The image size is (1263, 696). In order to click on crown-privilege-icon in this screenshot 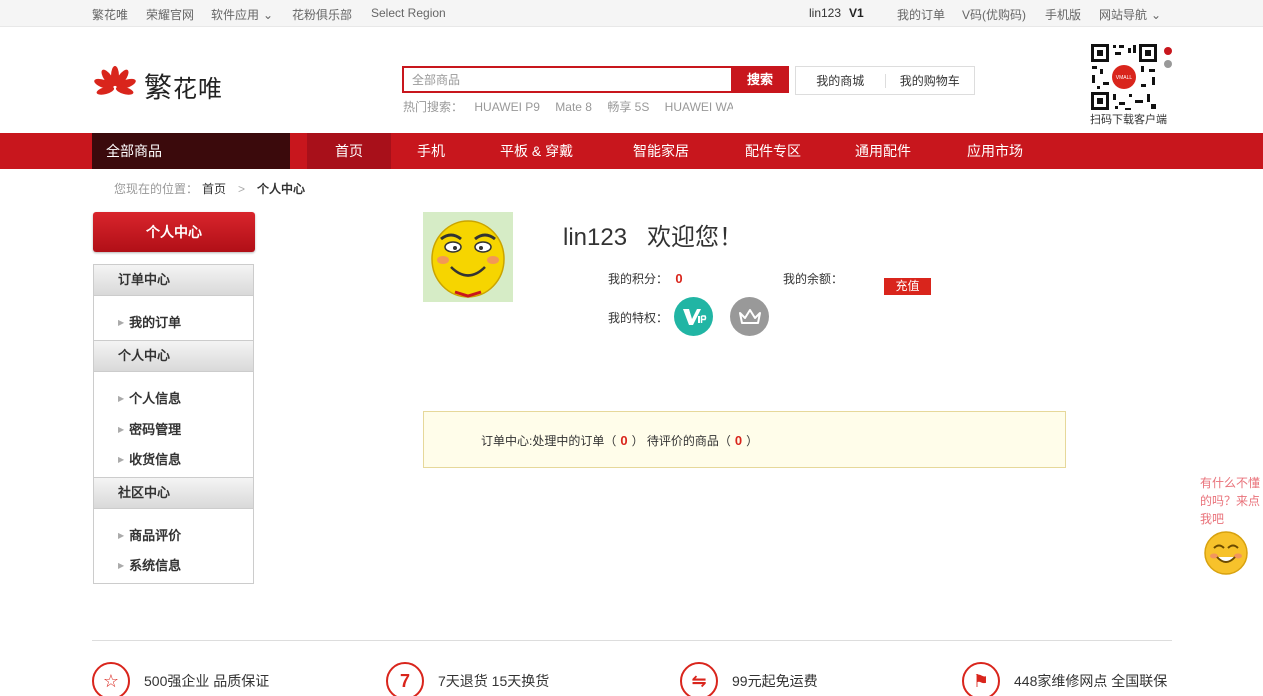, I will do `click(749, 316)`.